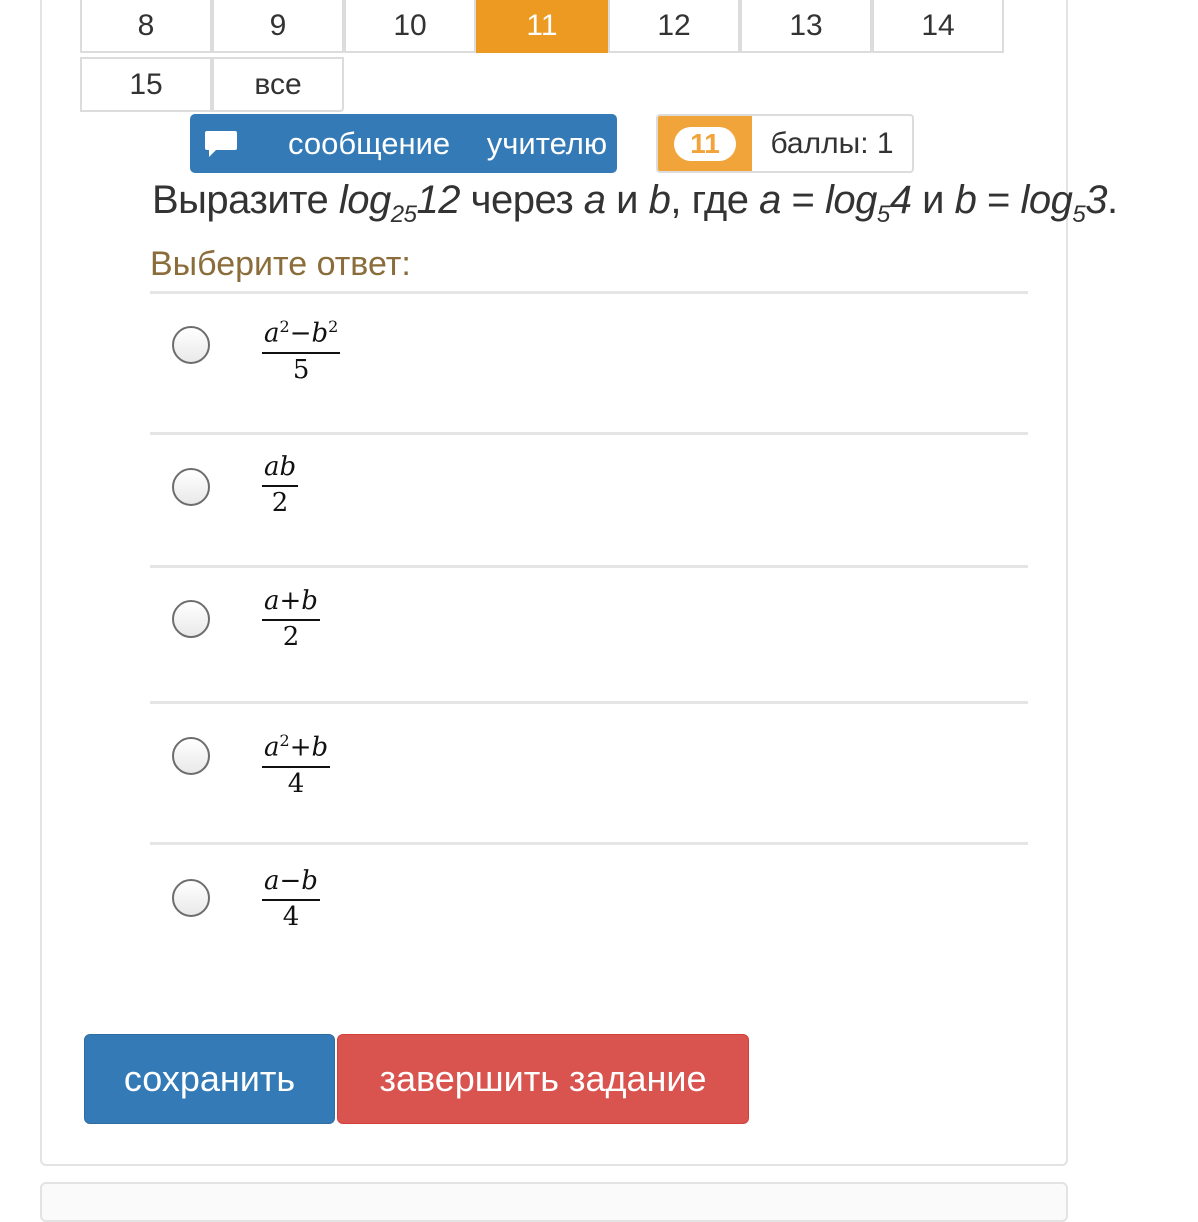 Image resolution: width=1198 pixels, height=1222 pixels. I want to click on question-prefix: Выразите, so click(240, 200).